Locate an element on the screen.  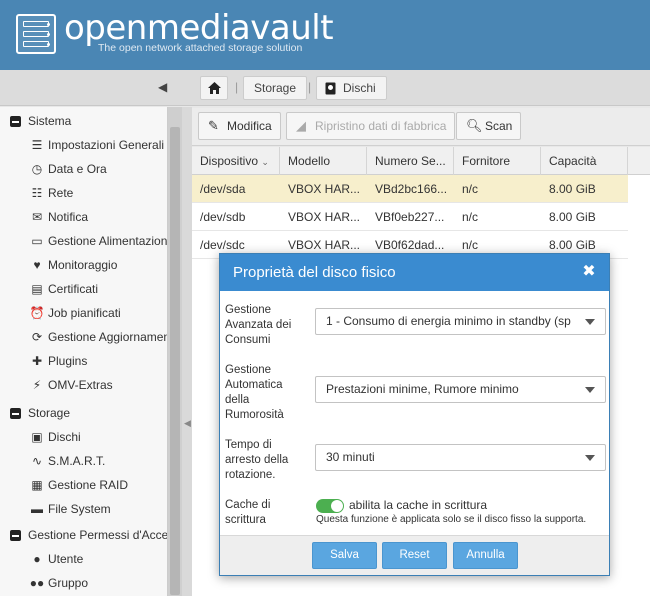
sidebar-group-sistema: Sistema is located at coordinates (83, 121).